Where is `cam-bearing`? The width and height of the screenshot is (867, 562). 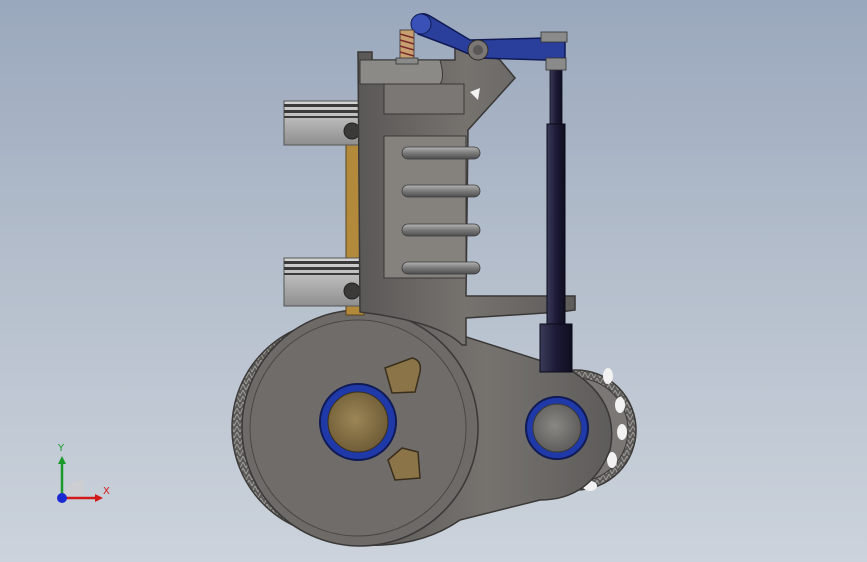 cam-bearing is located at coordinates (557, 428).